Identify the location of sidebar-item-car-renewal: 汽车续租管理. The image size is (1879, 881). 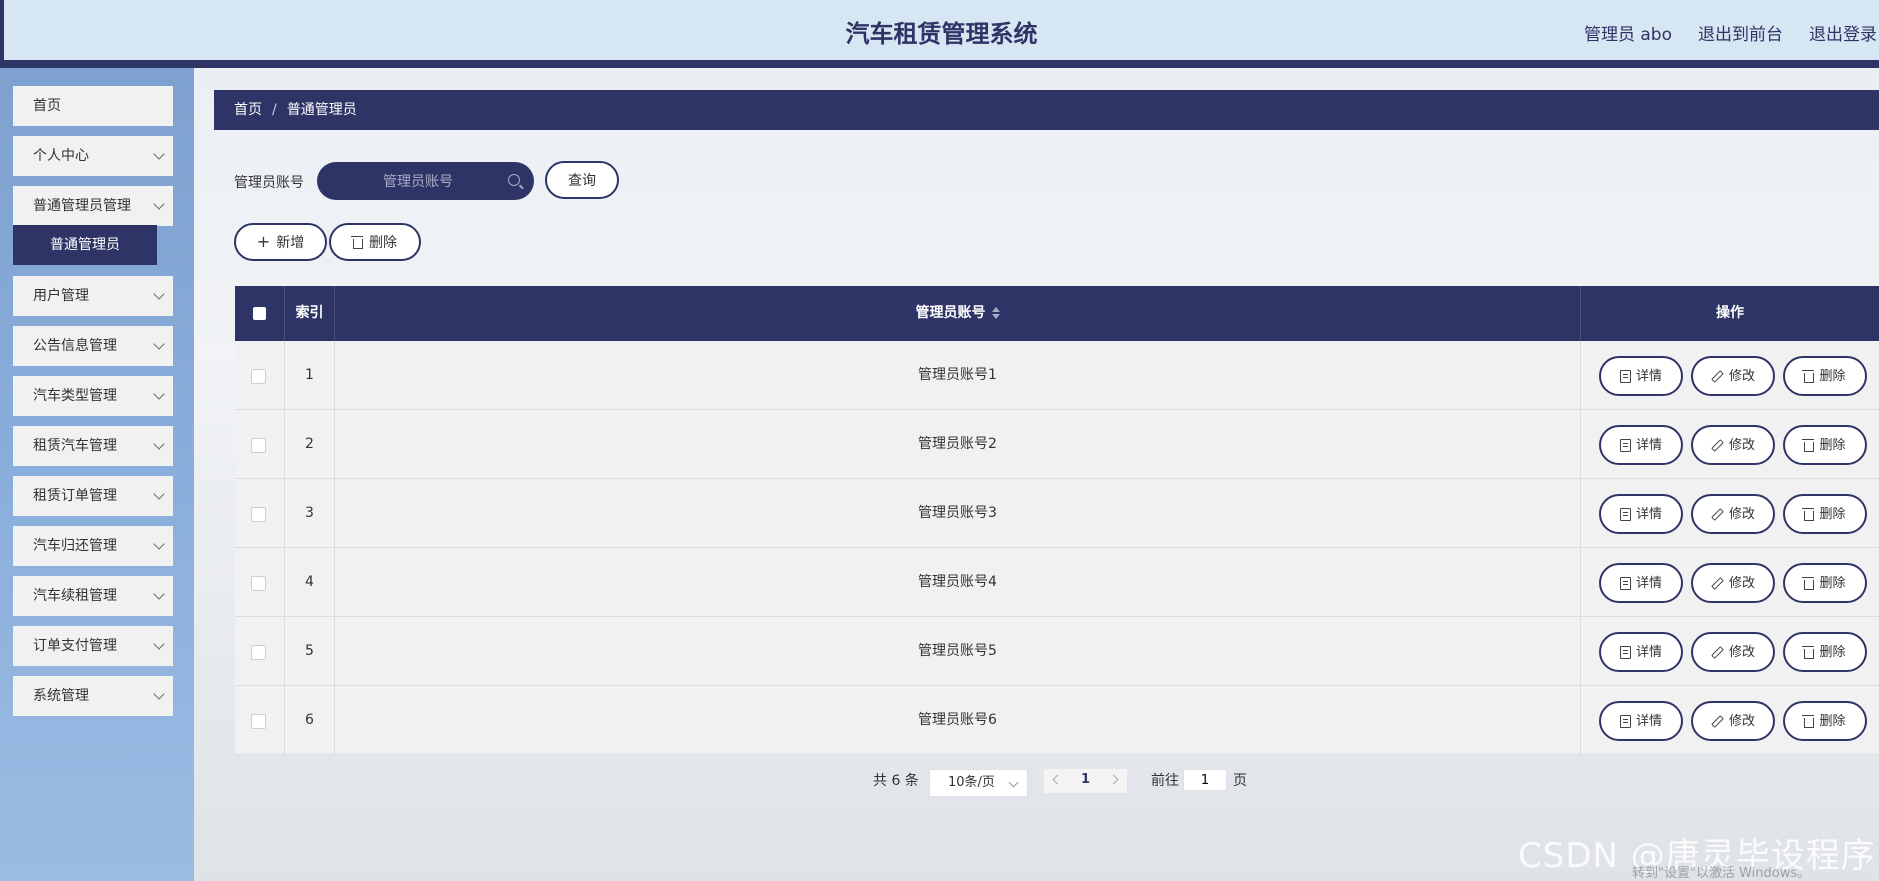
(93, 596).